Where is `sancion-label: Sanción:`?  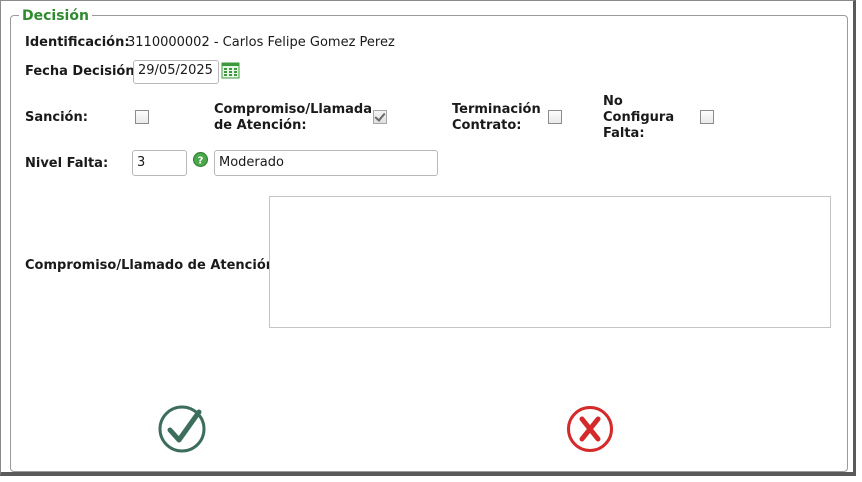 sancion-label: Sanción: is located at coordinates (56, 117).